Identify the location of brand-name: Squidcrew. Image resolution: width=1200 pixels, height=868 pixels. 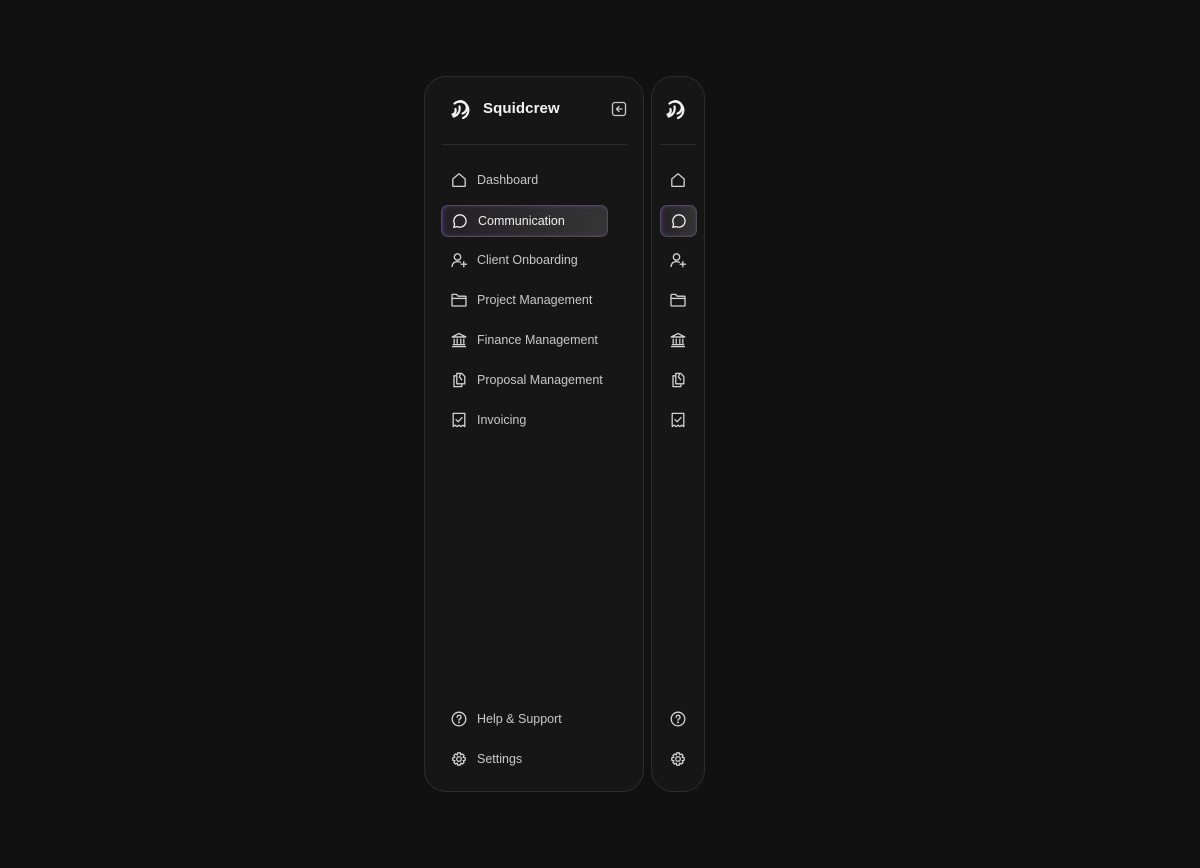
(521, 108).